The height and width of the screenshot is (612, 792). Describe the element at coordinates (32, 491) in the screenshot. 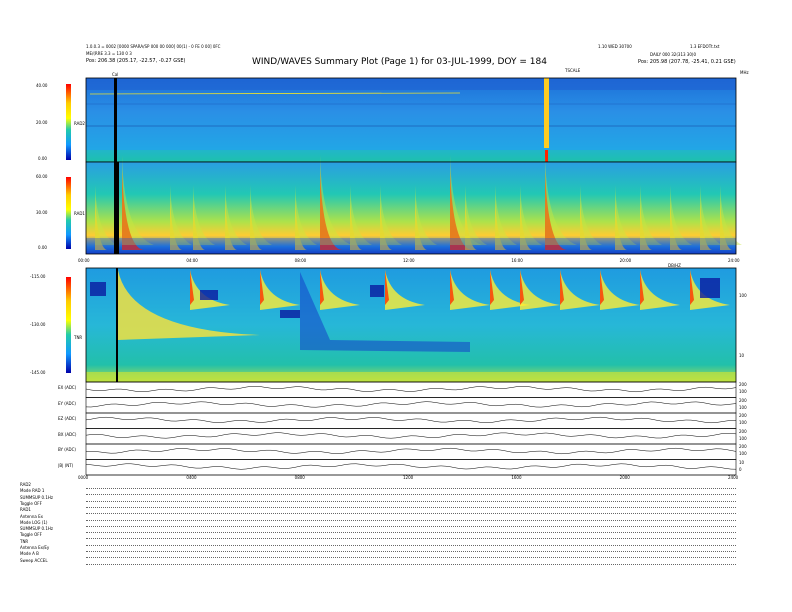

I see `footer-setting-label: Mode RAD 1` at that location.